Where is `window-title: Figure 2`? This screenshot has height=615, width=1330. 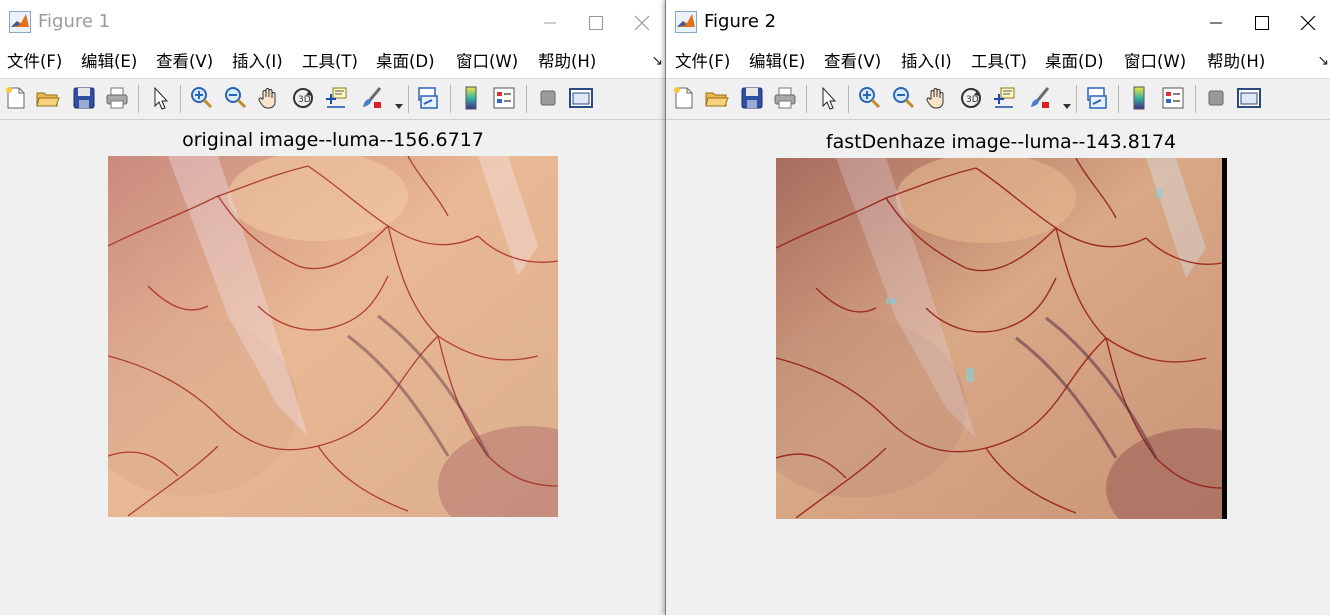
window-title: Figure 2 is located at coordinates (740, 21).